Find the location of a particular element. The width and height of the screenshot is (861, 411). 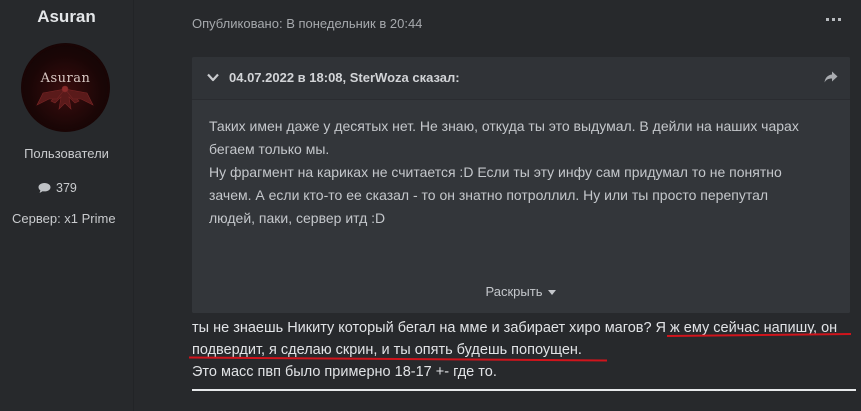

avatar: Asuran is located at coordinates (65, 87).